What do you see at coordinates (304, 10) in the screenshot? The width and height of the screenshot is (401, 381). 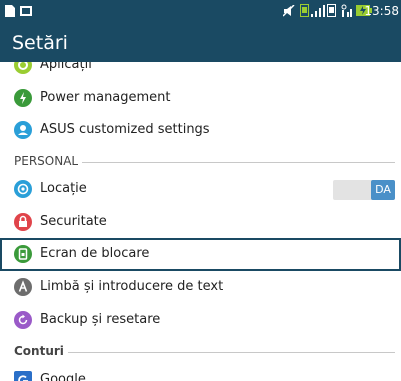 I see `sim-icon` at bounding box center [304, 10].